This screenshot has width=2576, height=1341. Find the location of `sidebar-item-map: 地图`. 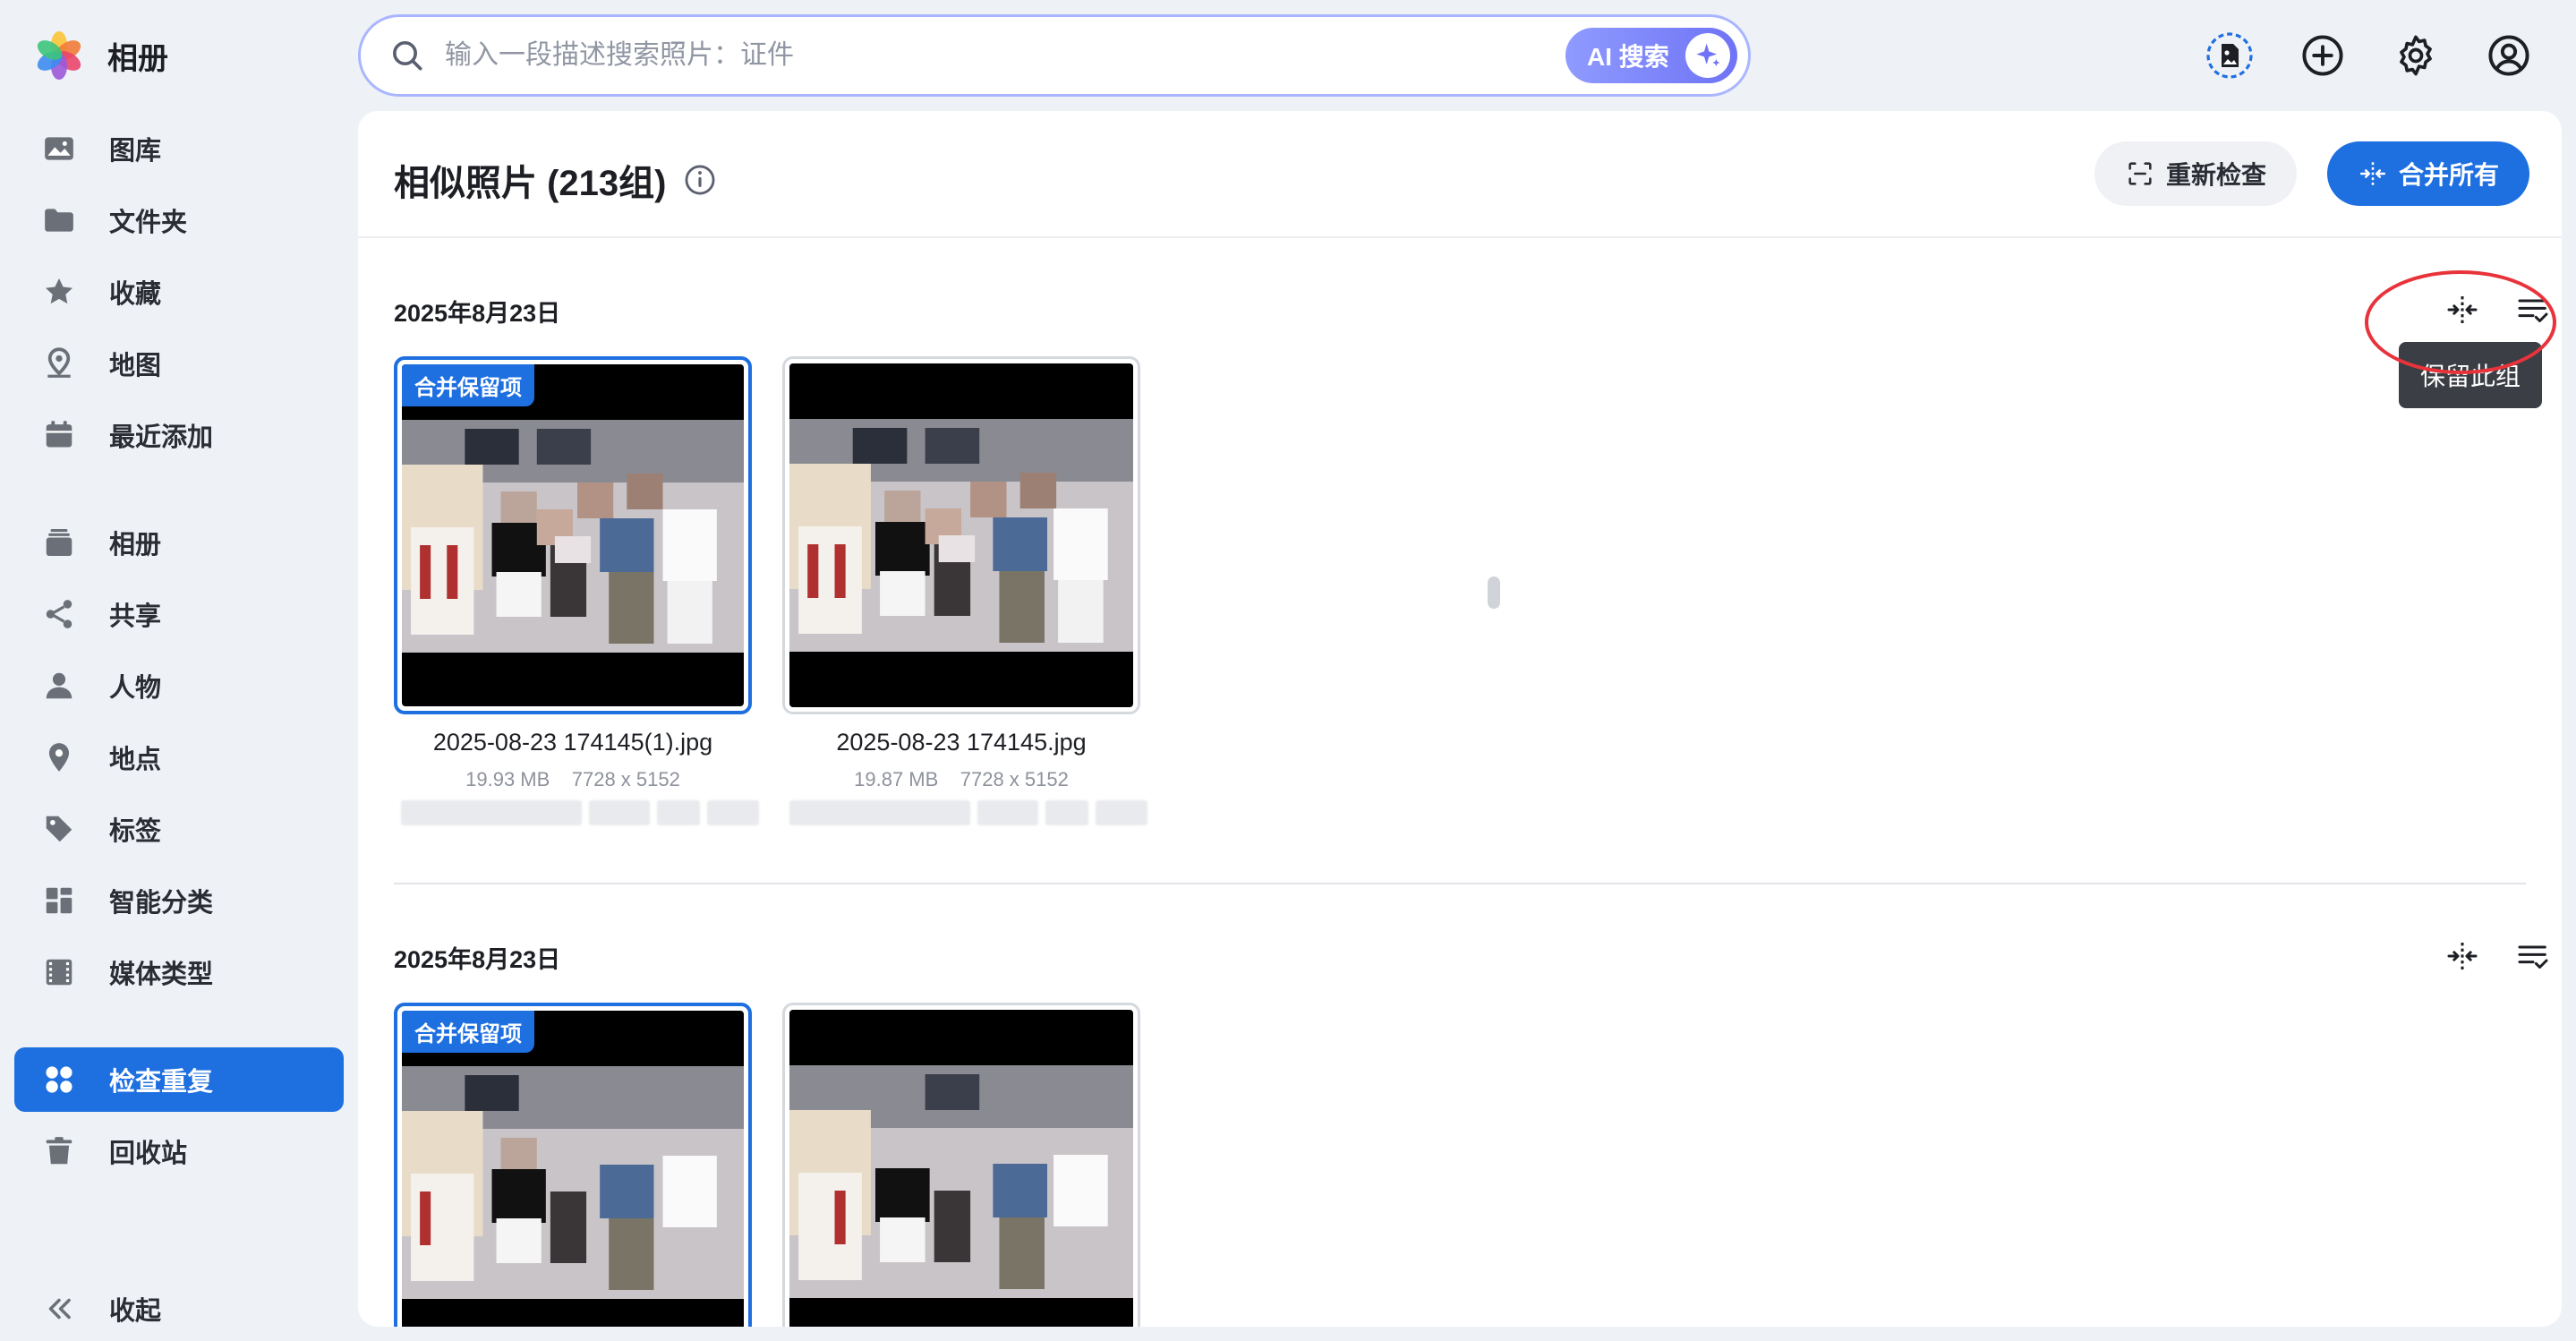

sidebar-item-map: 地图 is located at coordinates (179, 363).